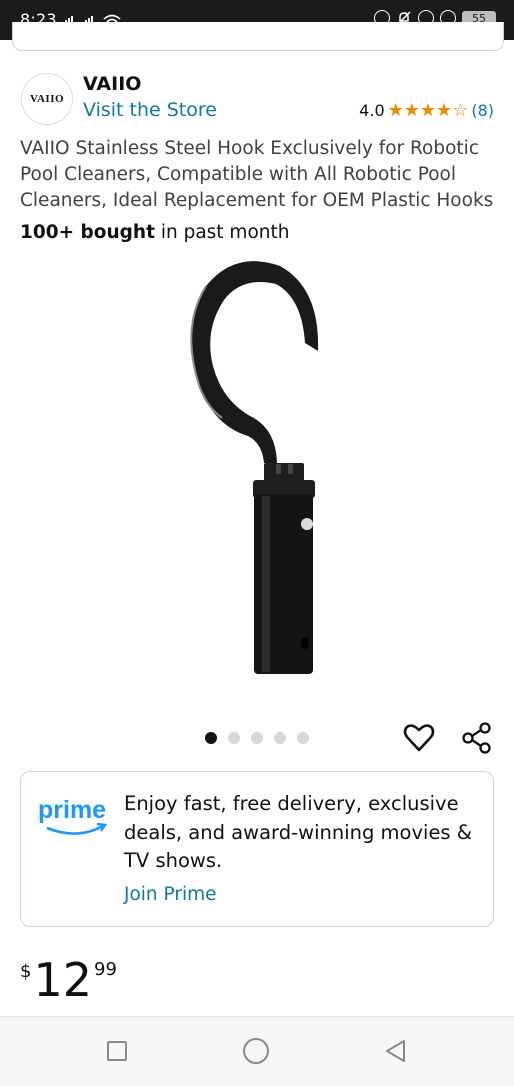  I want to click on home-button, so click(256, 1051).